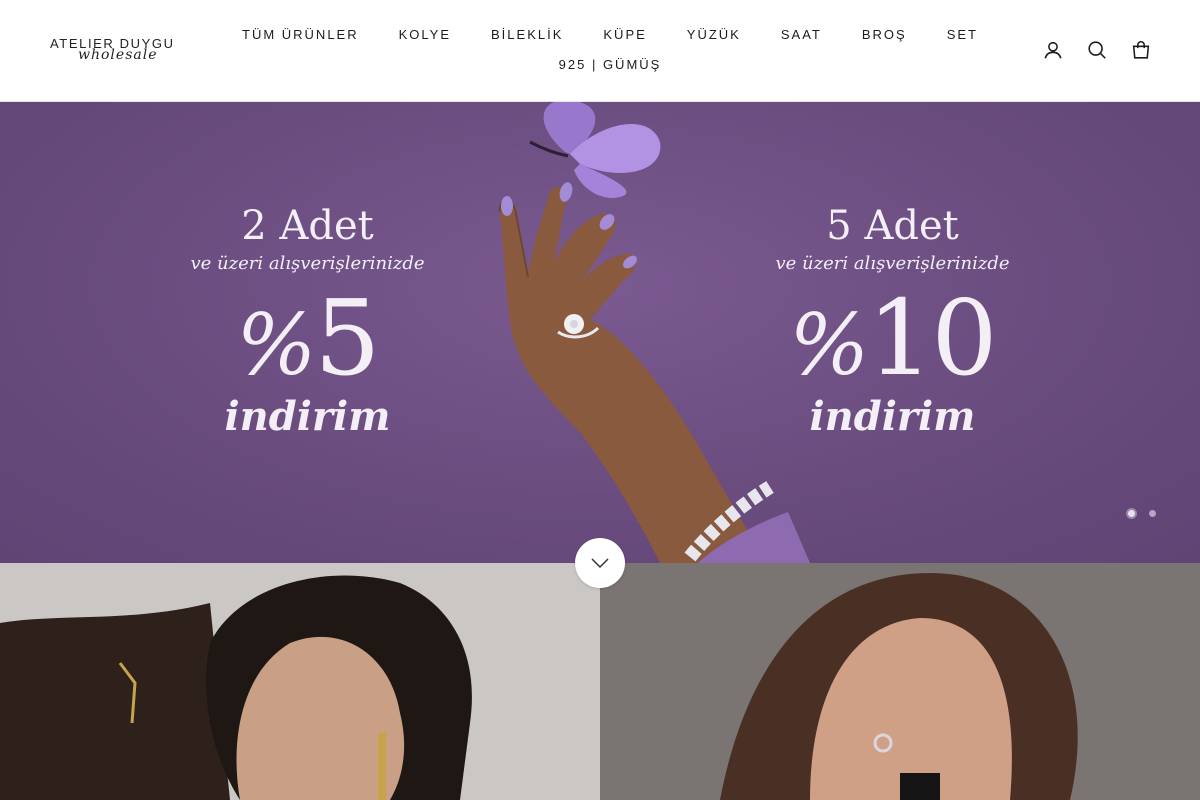  What do you see at coordinates (527, 34) in the screenshot?
I see `nav-item-bracelet: BİLEKLİK` at bounding box center [527, 34].